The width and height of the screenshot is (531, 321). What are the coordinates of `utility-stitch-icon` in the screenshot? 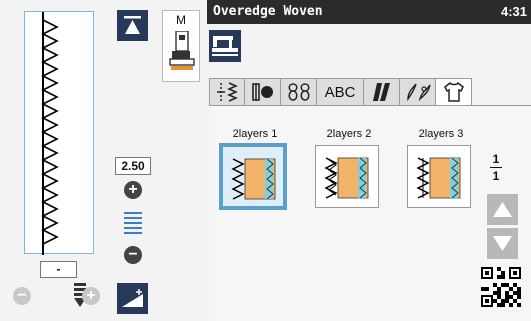 It's located at (227, 92).